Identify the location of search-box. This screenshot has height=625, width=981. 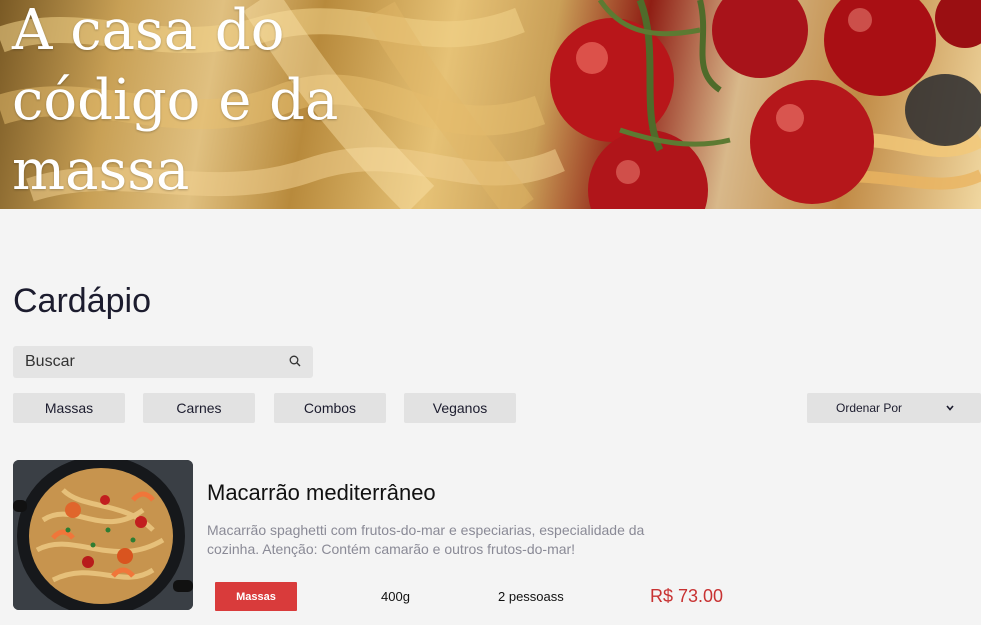
(163, 362).